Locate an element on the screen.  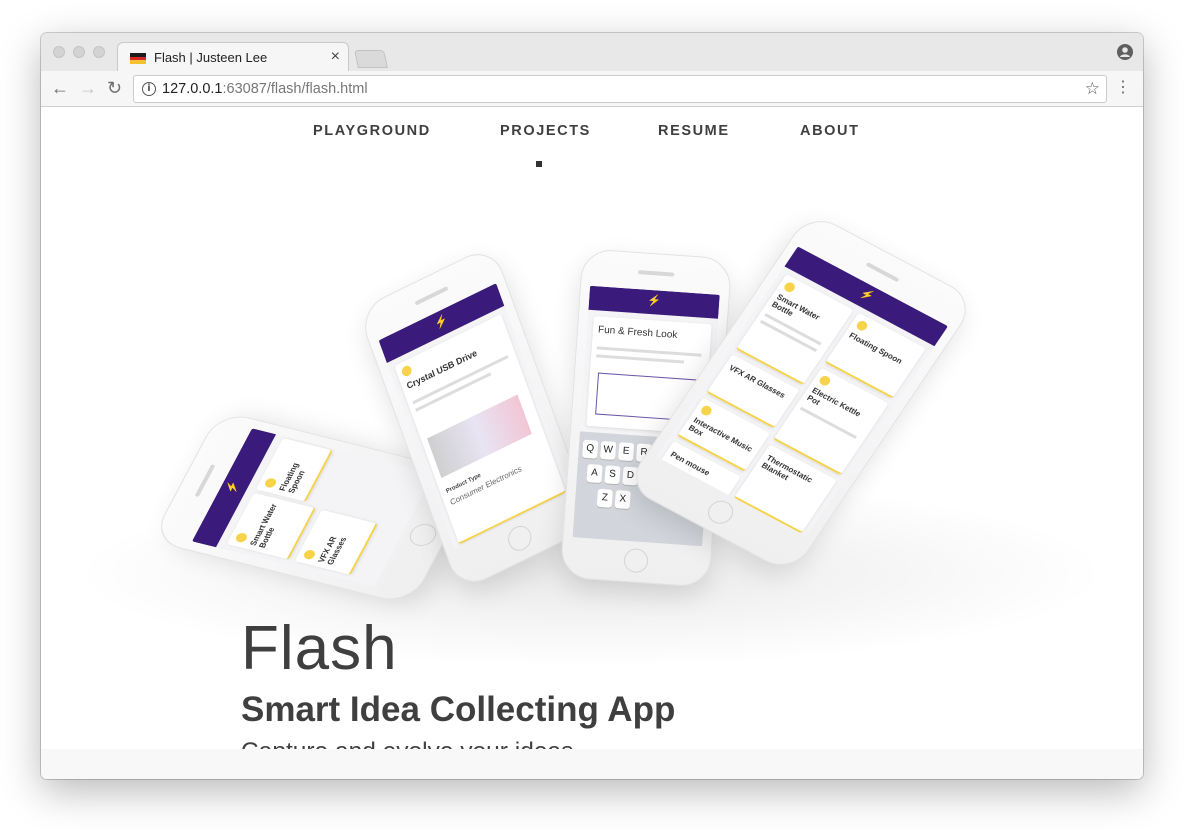
project-title: Flash is located at coordinates (319, 648).